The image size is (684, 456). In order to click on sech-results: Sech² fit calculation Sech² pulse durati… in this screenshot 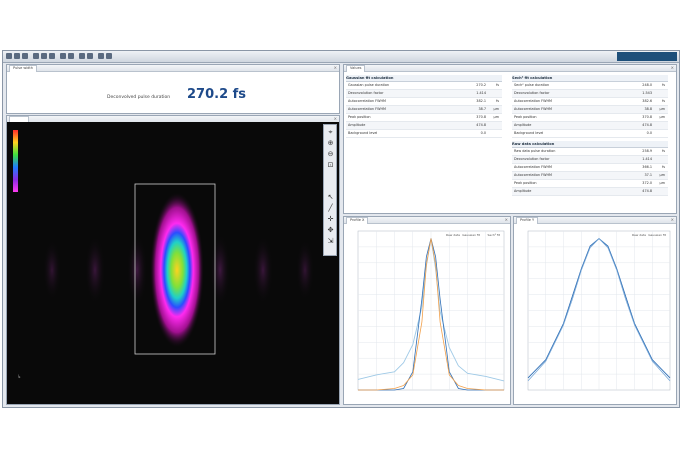, I will do `click(590, 135)`.